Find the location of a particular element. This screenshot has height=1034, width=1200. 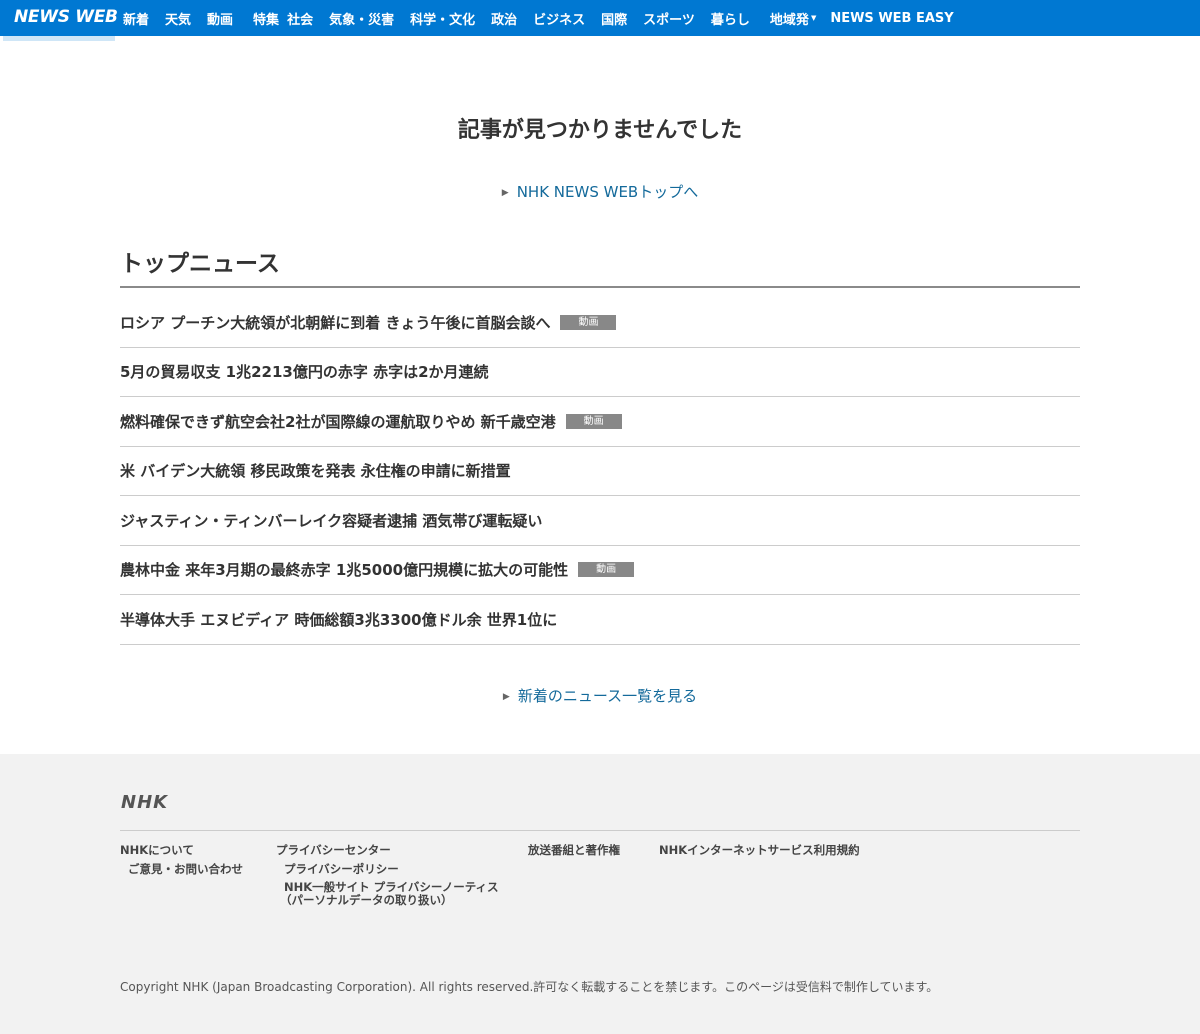

nav-item-latest: 新着 is located at coordinates (136, 18).